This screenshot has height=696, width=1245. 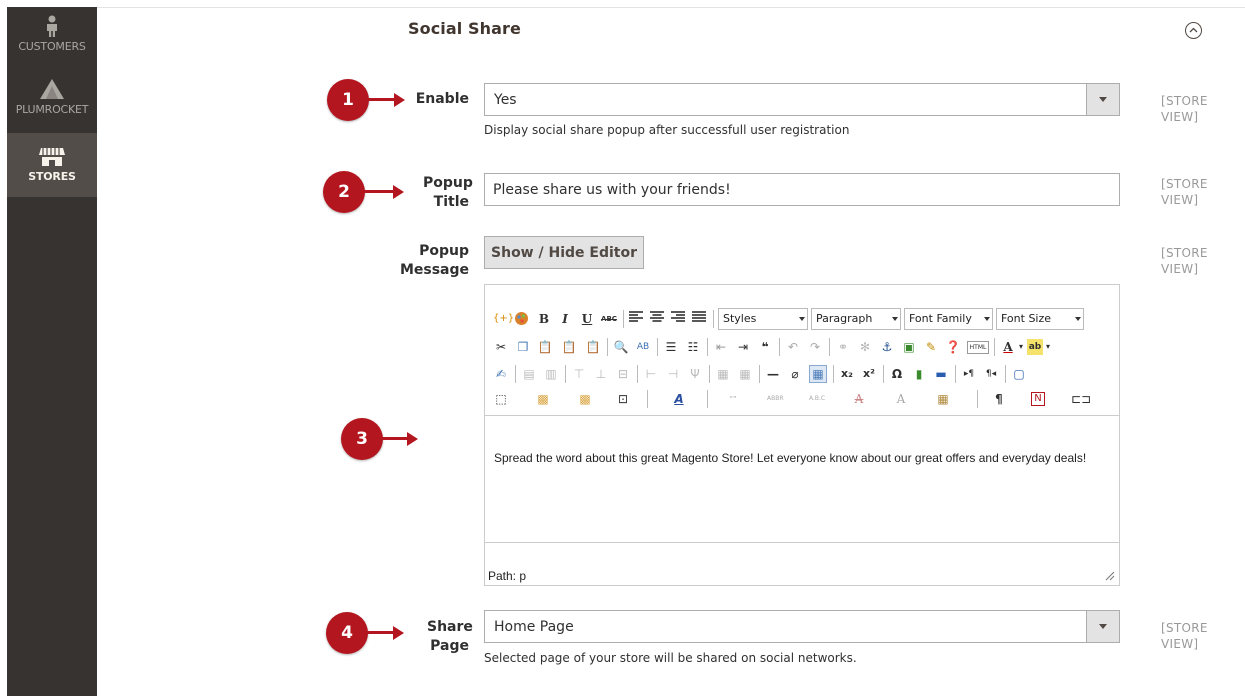 I want to click on link-icon: ⚭, so click(x=843, y=347).